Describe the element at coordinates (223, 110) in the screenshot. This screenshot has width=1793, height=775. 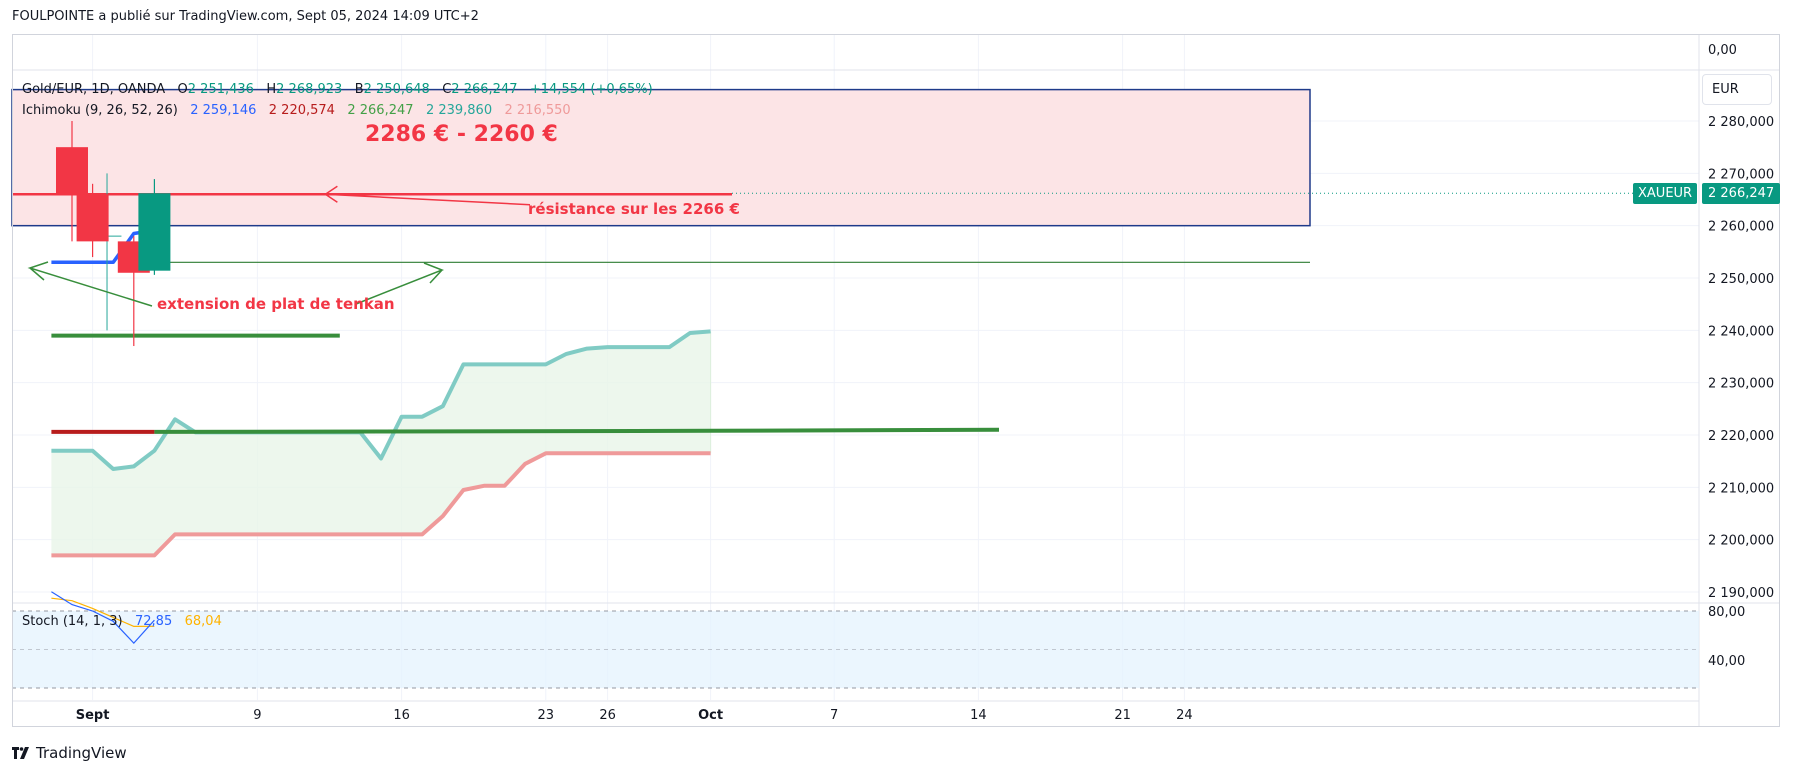
I see `ichimoku-tenkan-value: 2 259,146` at that location.